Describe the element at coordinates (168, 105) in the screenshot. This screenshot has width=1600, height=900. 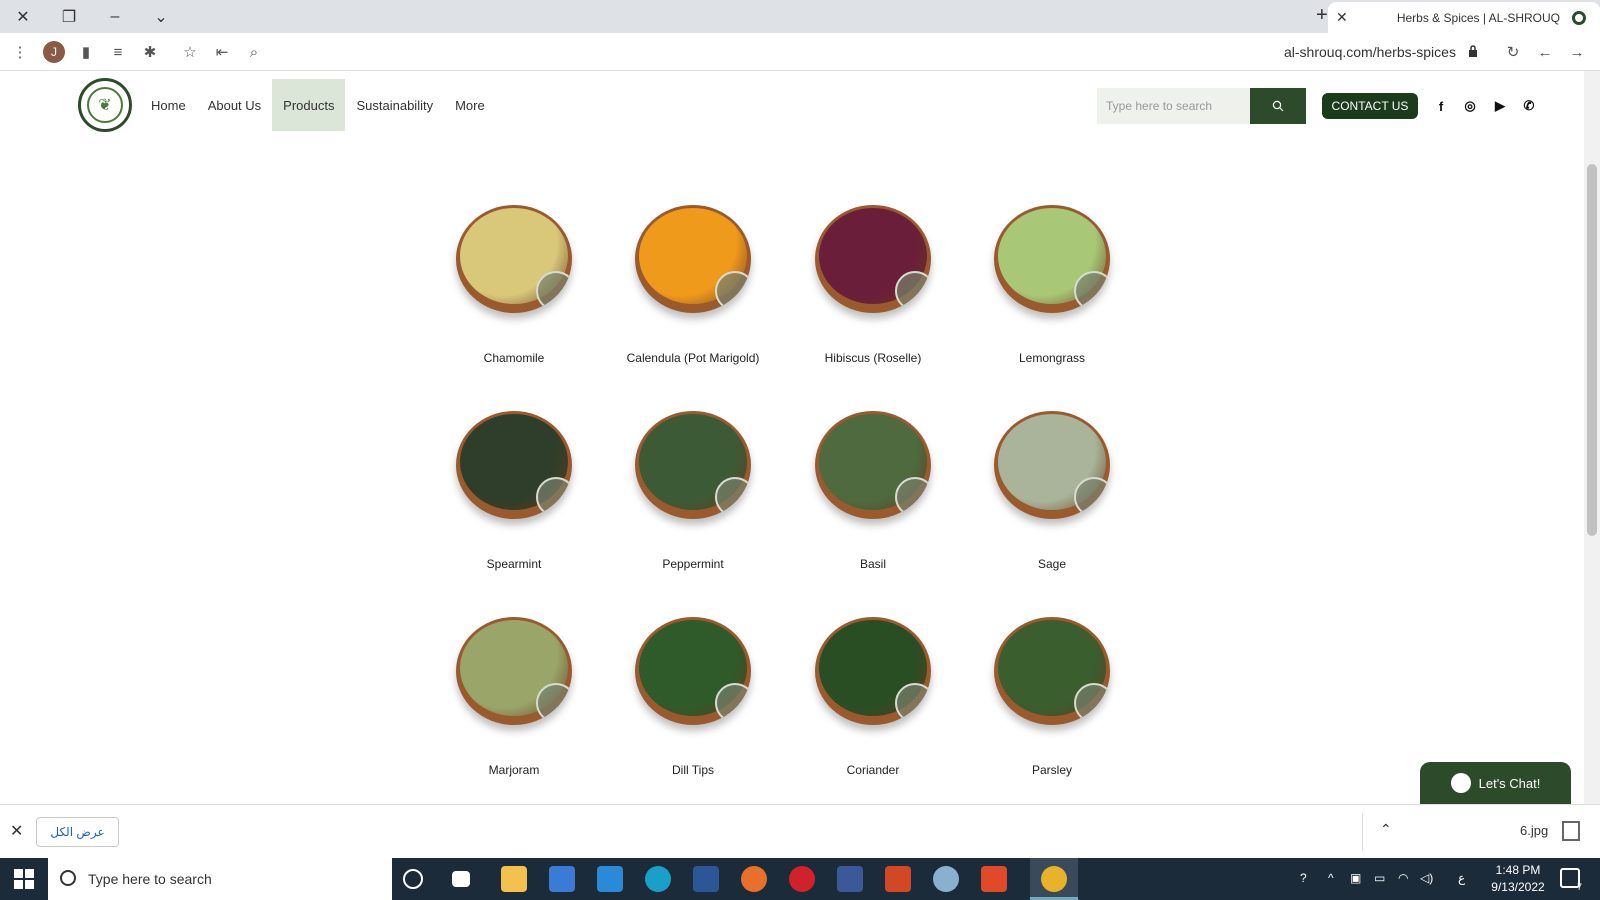
I see `nav-home: Home` at that location.